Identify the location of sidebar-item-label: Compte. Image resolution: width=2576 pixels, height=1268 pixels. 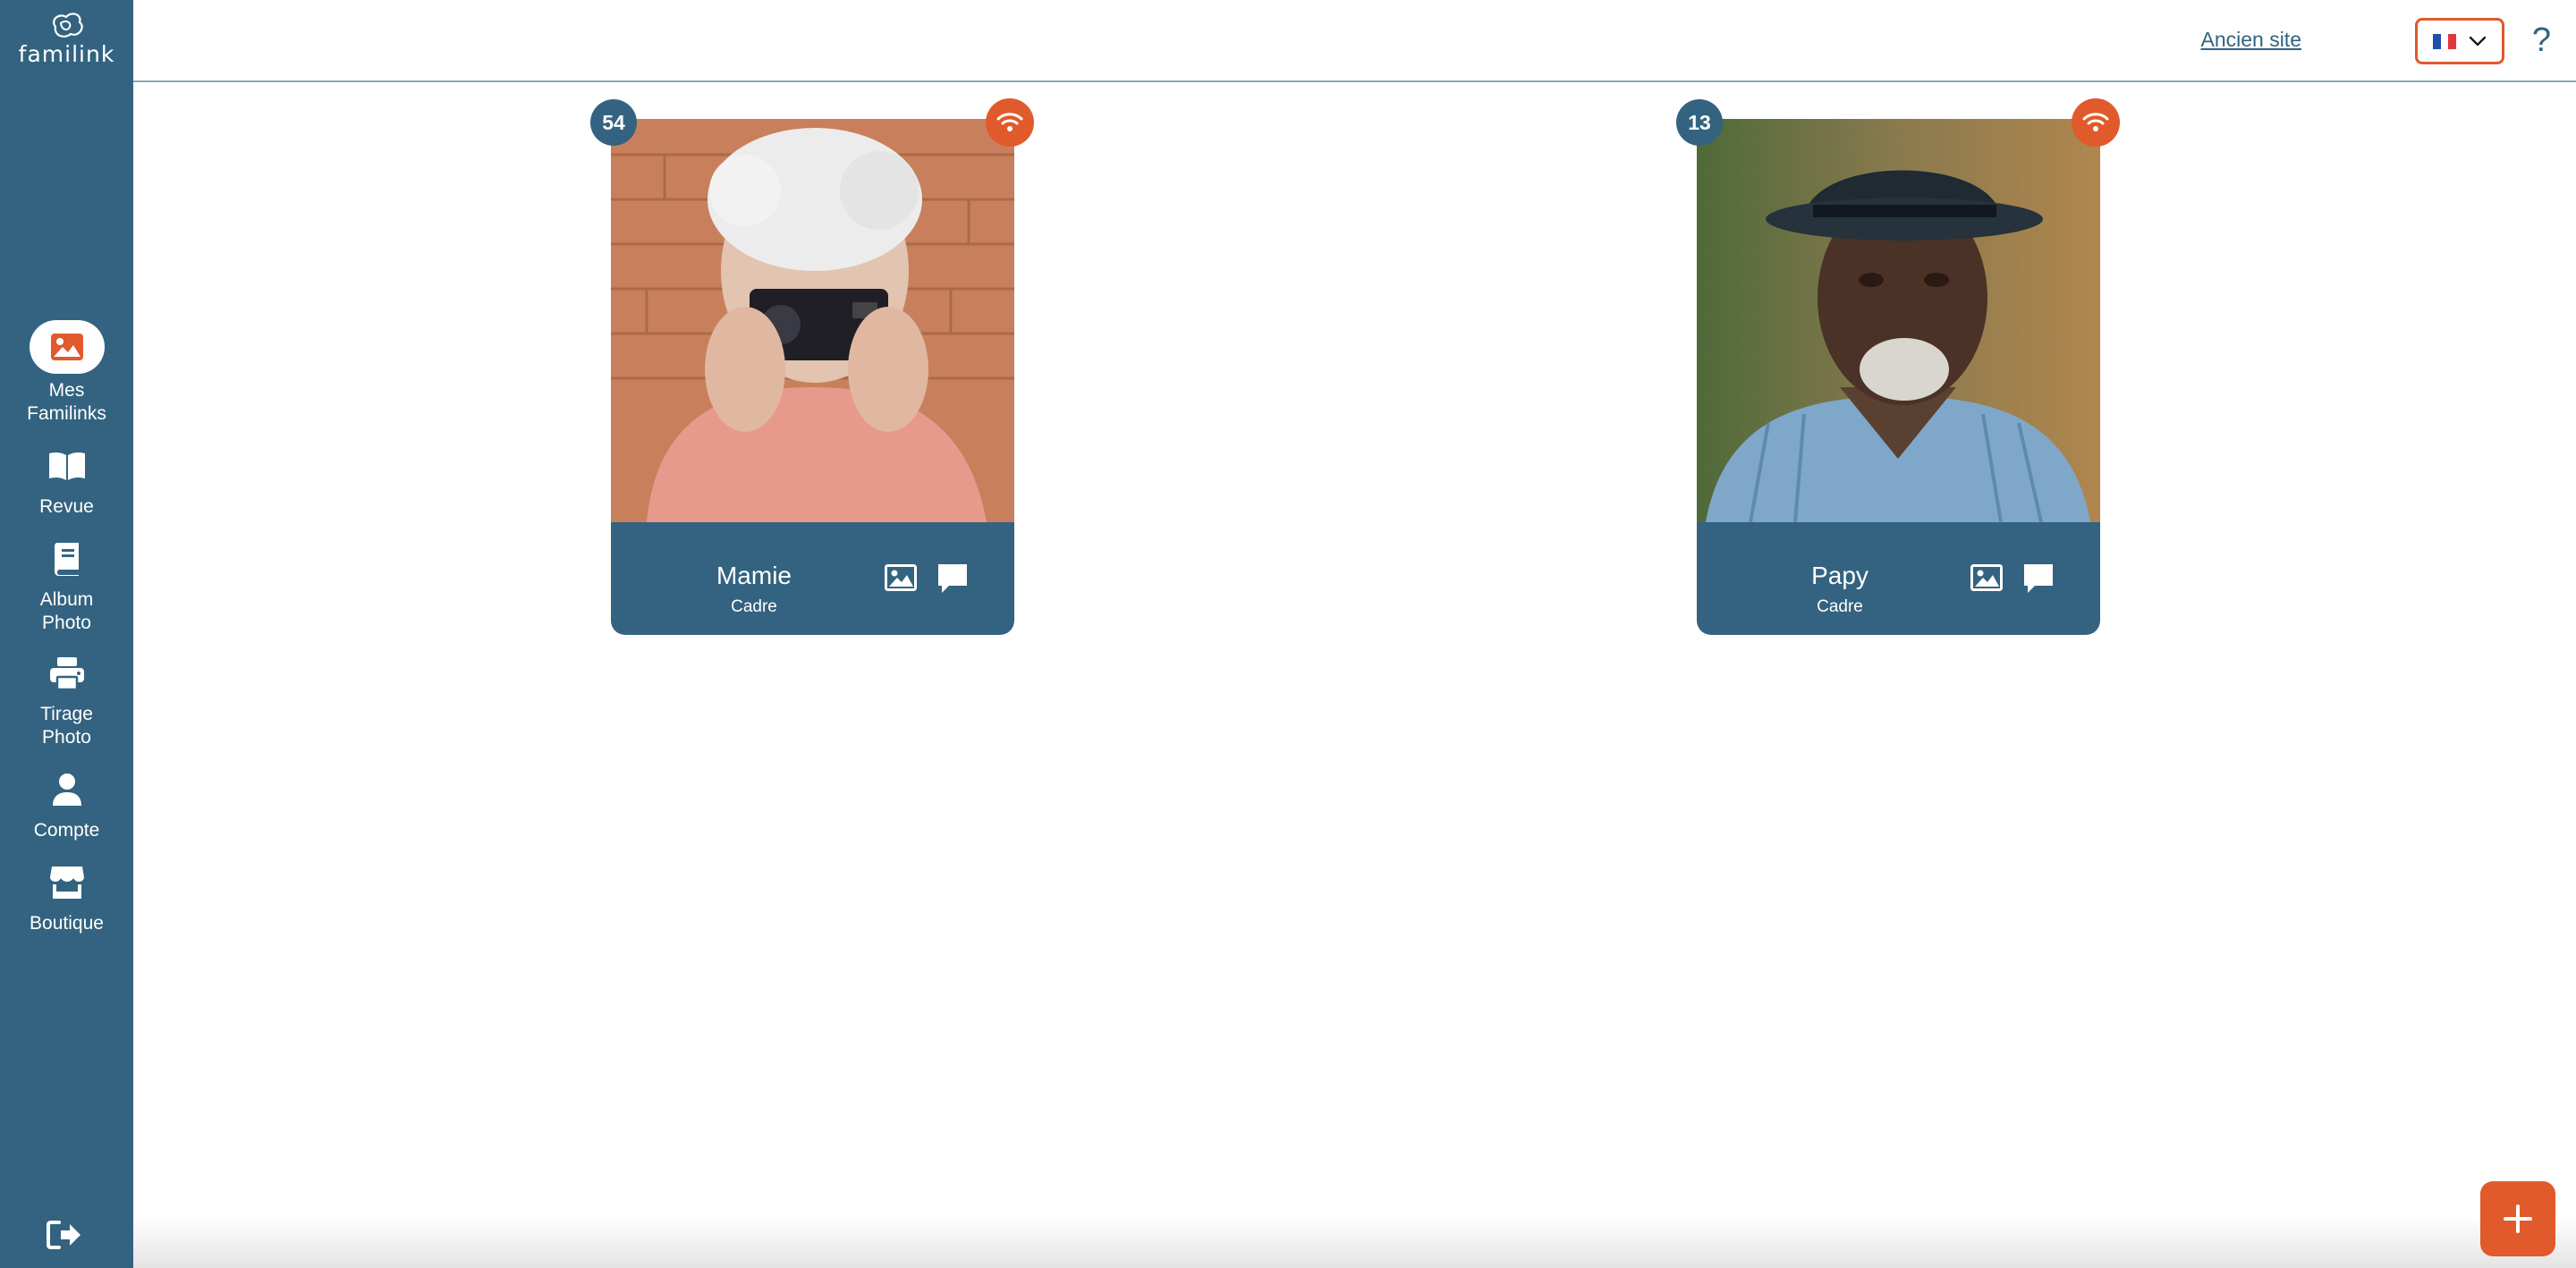
(66, 830).